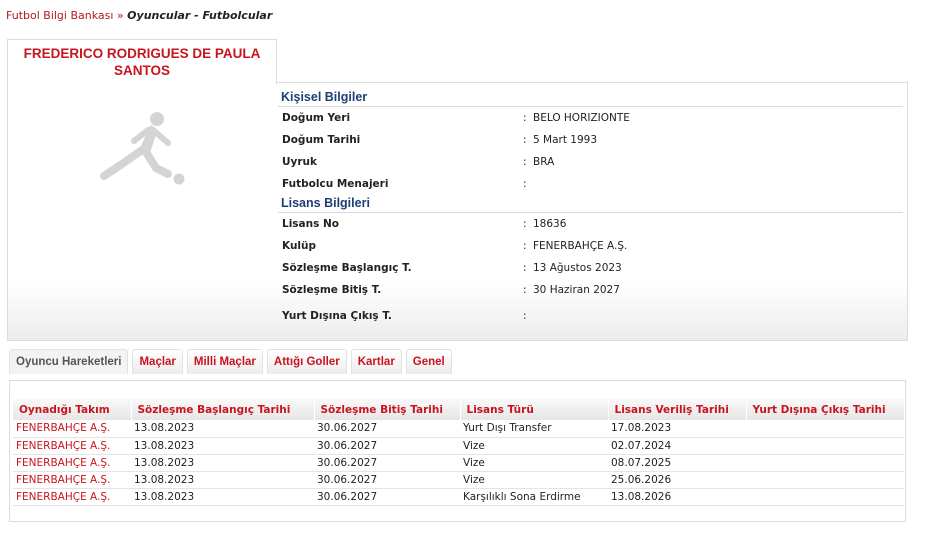  Describe the element at coordinates (677, 480) in the screenshot. I see `cell-license-date: 25.06.2026` at that location.